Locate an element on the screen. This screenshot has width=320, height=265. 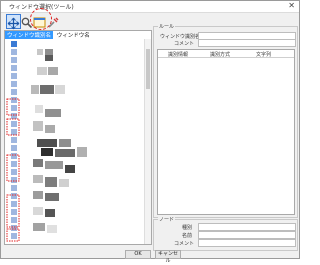
scroll-thumb is located at coordinates (148, 69).